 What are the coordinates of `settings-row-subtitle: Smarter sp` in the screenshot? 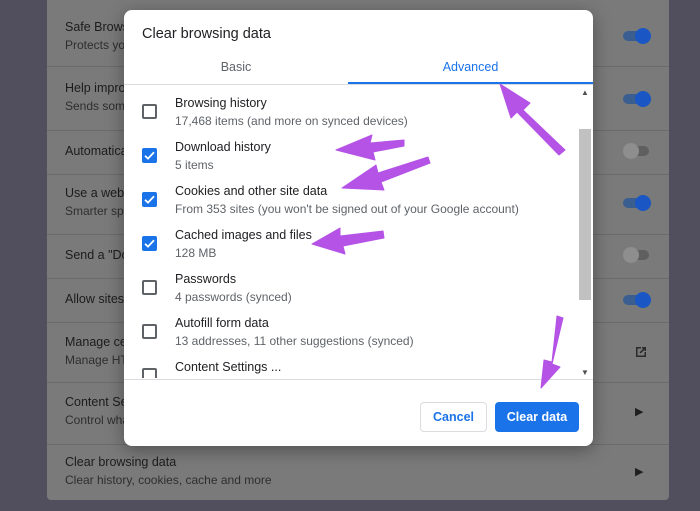 It's located at (94, 211).